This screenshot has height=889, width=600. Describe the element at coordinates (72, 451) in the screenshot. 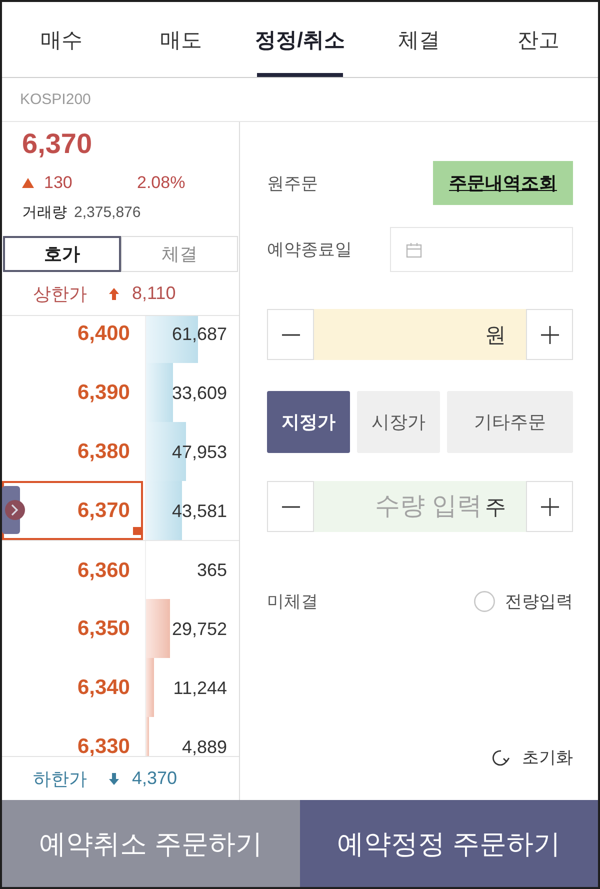

I see `order-price-button: 6,380` at that location.